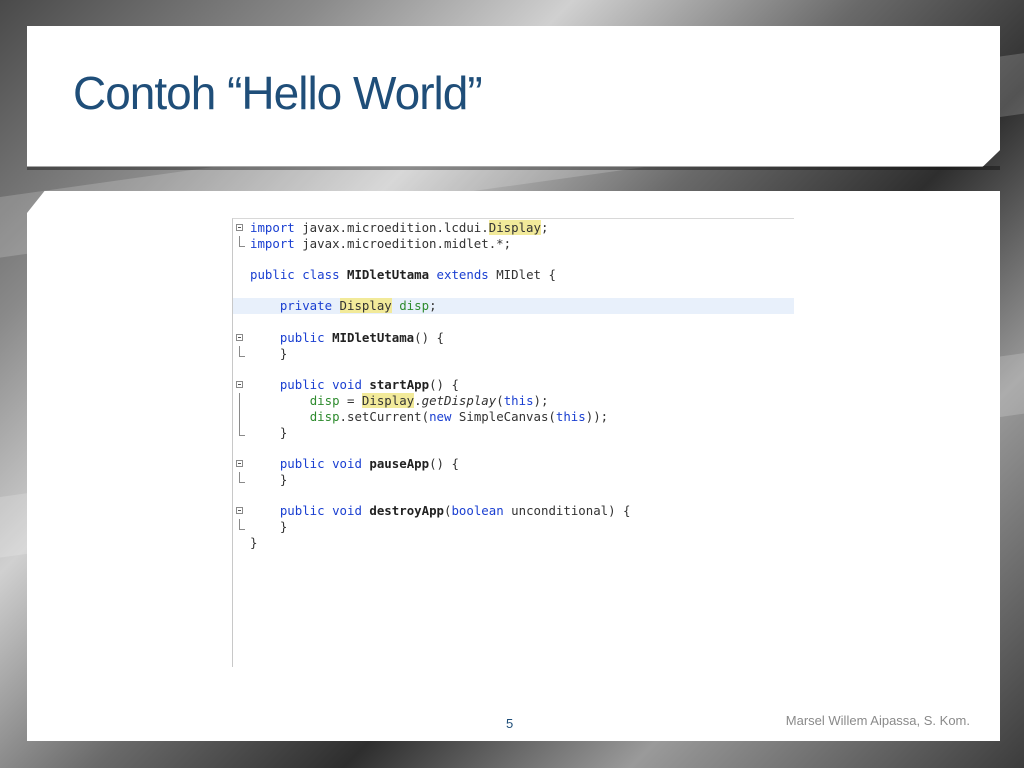  I want to click on slide-title: Contoh “Hello World”, so click(278, 93).